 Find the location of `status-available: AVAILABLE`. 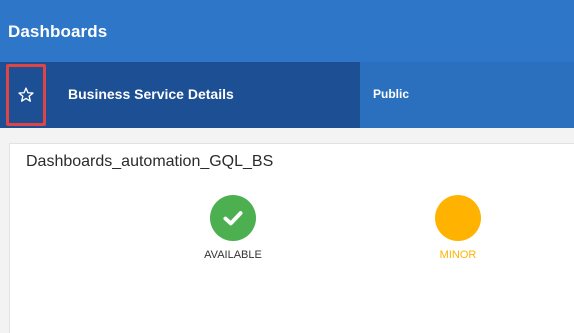

status-available: AVAILABLE is located at coordinates (233, 228).